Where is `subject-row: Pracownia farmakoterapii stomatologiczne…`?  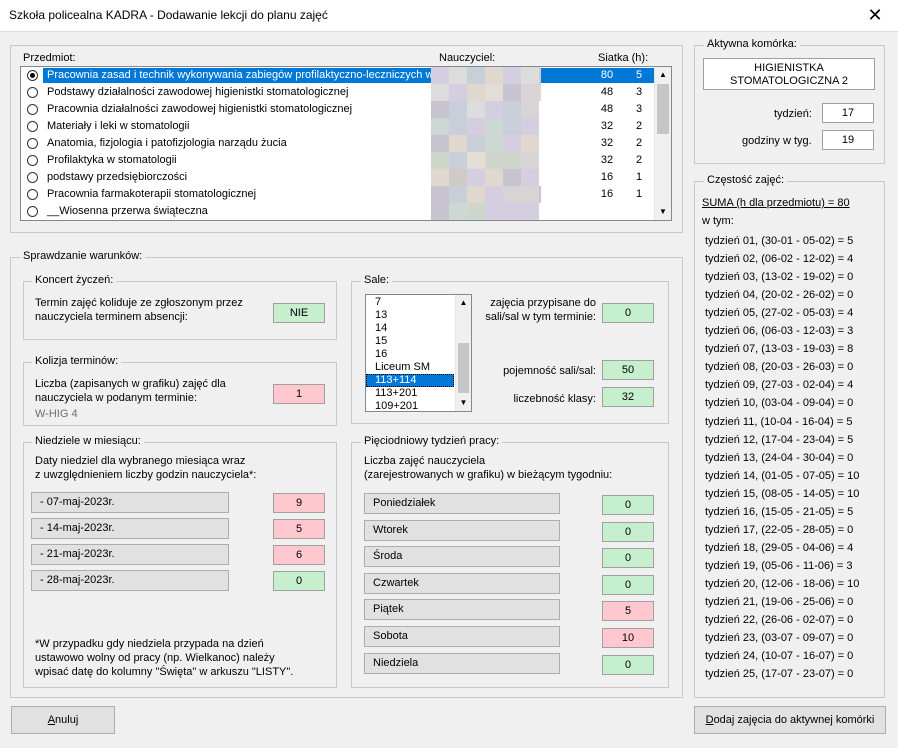
subject-row: Pracownia farmakoterapii stomatologiczne… is located at coordinates (336, 194).